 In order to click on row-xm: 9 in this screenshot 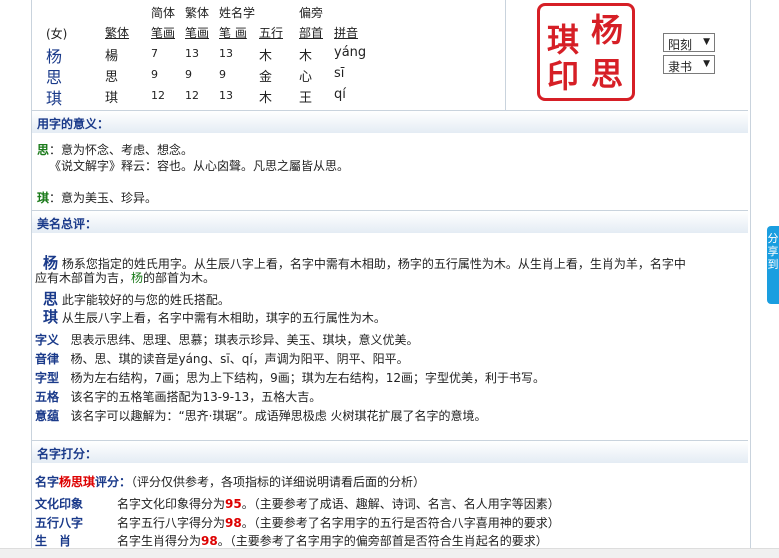, I will do `click(222, 74)`.